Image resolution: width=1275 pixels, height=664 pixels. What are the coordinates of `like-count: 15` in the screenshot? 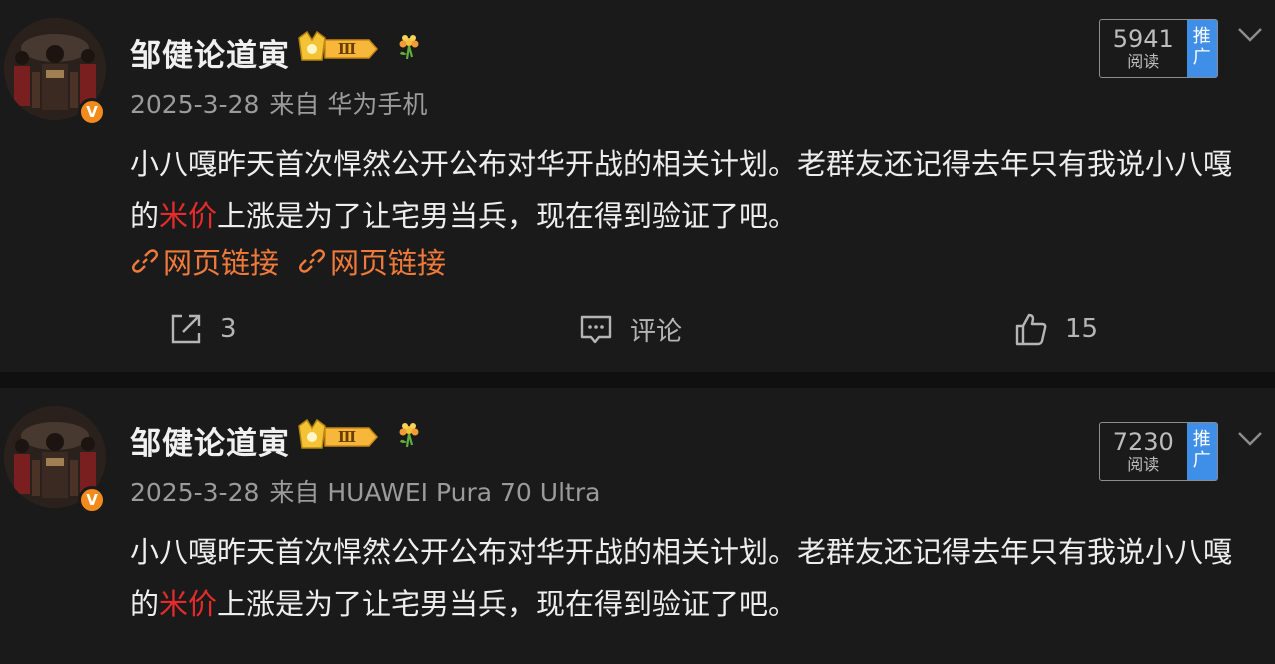 It's located at (1082, 329).